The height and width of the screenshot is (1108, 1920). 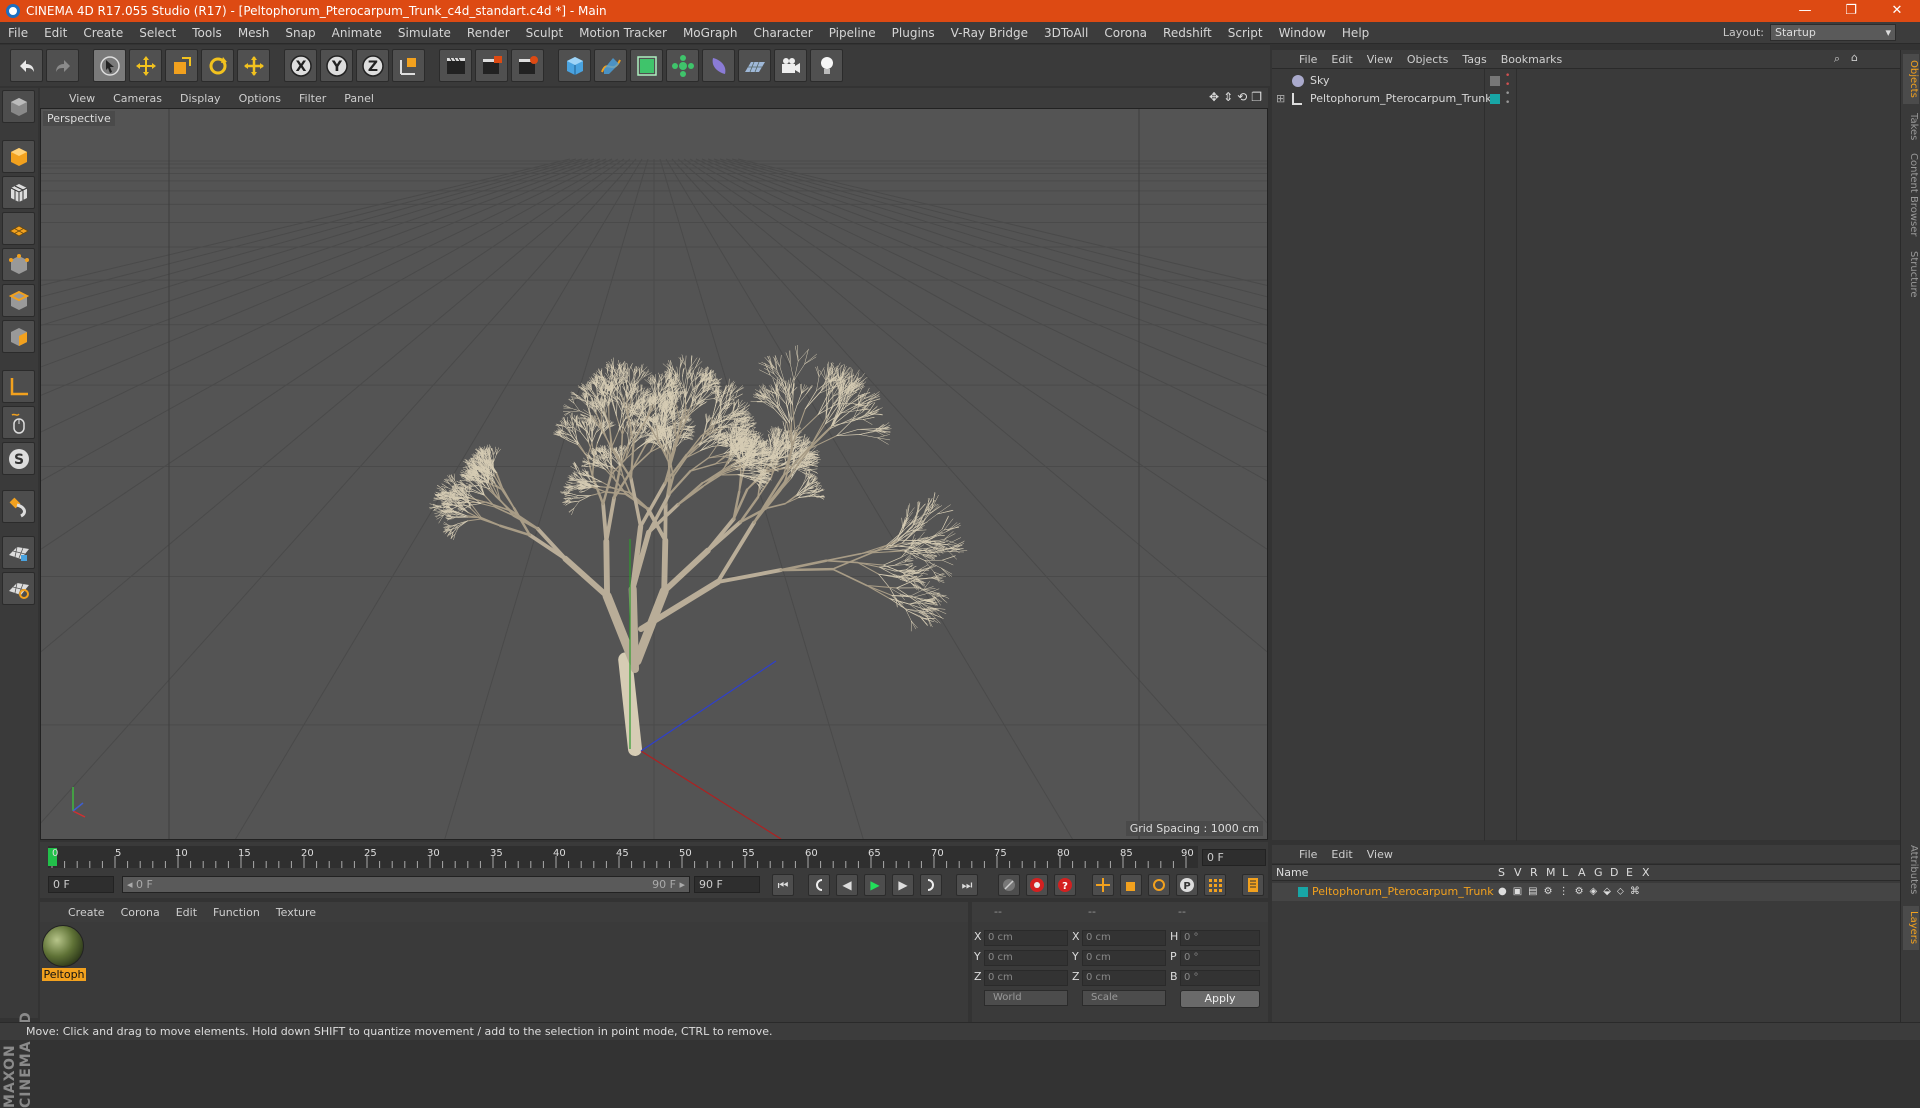 What do you see at coordinates (1065, 885) in the screenshot?
I see `autokey-icon: ?` at bounding box center [1065, 885].